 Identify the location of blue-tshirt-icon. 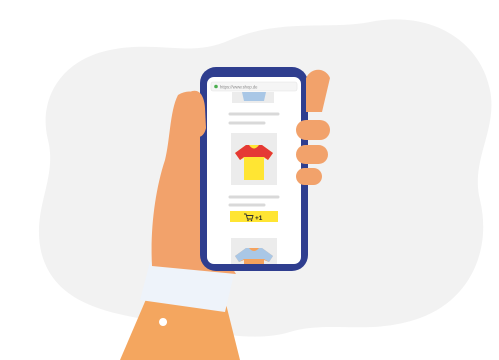
(254, 96).